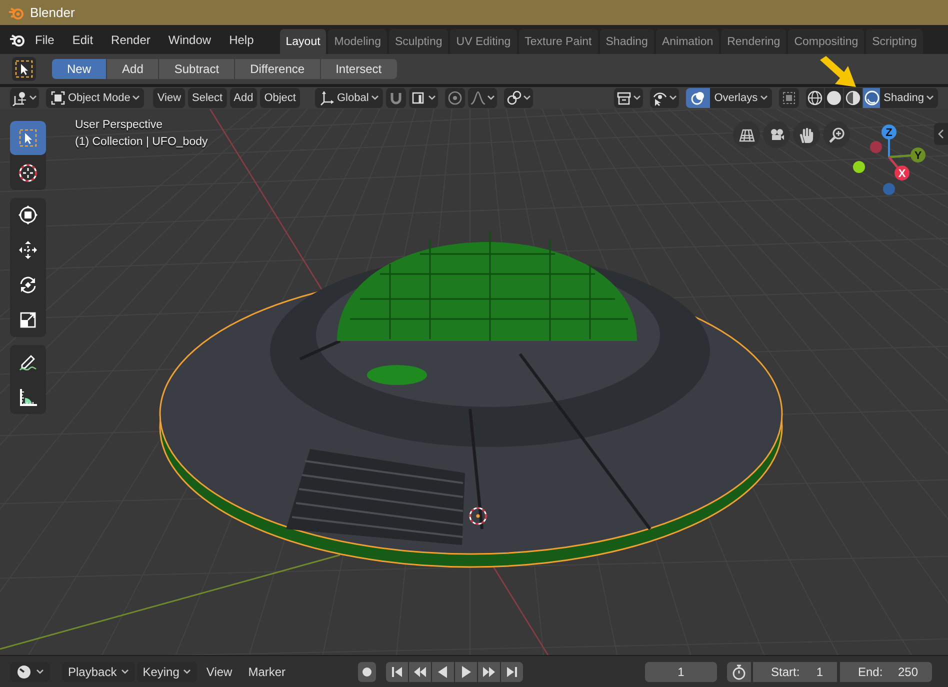 The height and width of the screenshot is (687, 948). I want to click on workspace-tab: Modeling, so click(357, 41).